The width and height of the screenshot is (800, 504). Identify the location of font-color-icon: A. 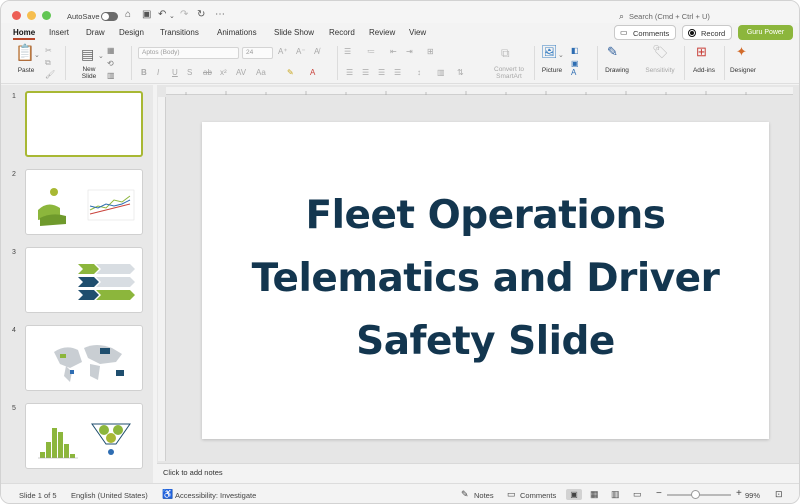
(312, 73).